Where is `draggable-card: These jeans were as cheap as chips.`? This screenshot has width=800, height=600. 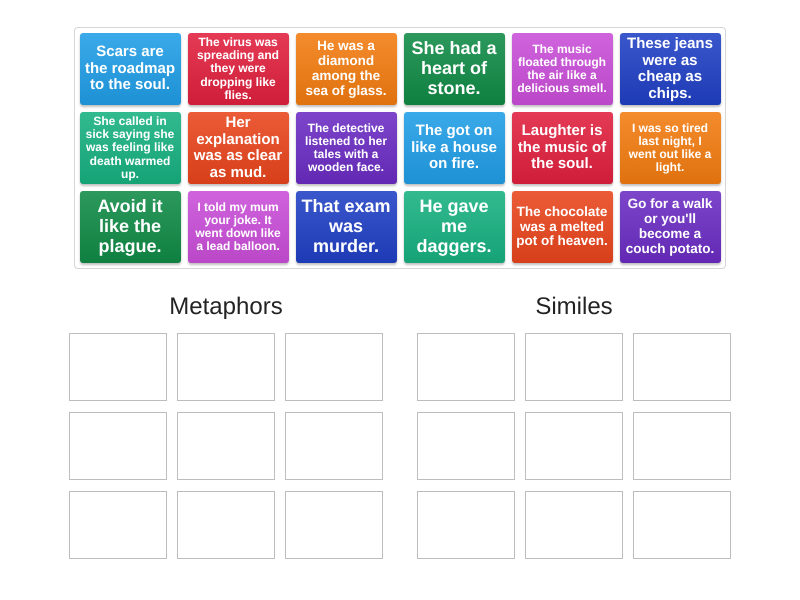
draggable-card: These jeans were as cheap as chips. is located at coordinates (670, 69).